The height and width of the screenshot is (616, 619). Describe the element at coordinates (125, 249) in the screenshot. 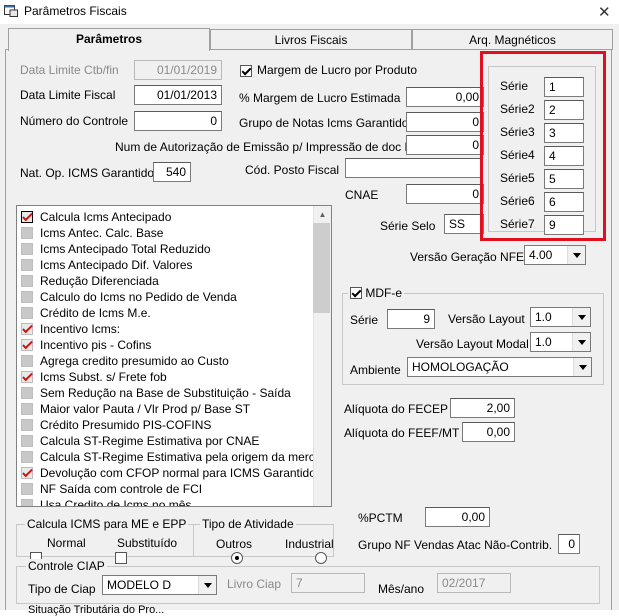

I see `list-item-label: Icms Antecipado Total Reduzido` at that location.